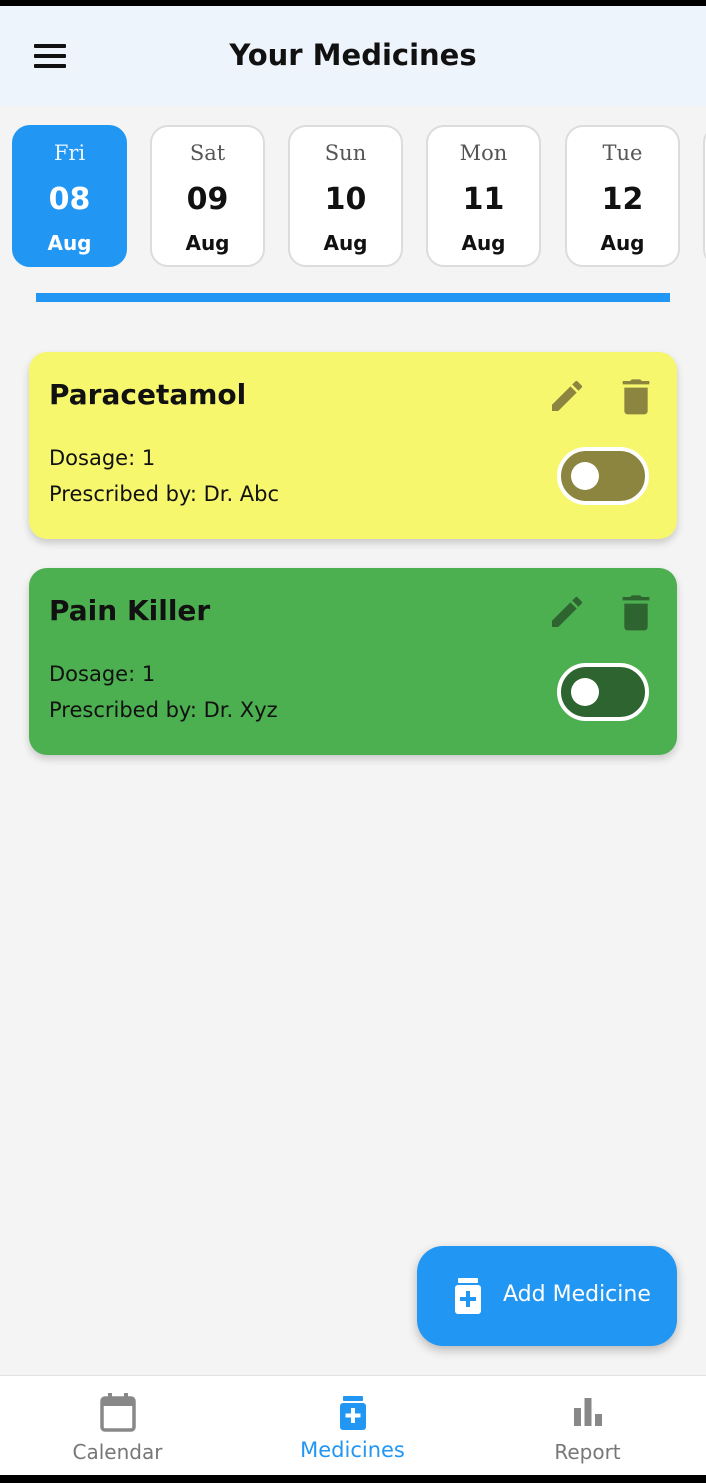 The height and width of the screenshot is (1483, 706). I want to click on day-number: 11, so click(483, 199).